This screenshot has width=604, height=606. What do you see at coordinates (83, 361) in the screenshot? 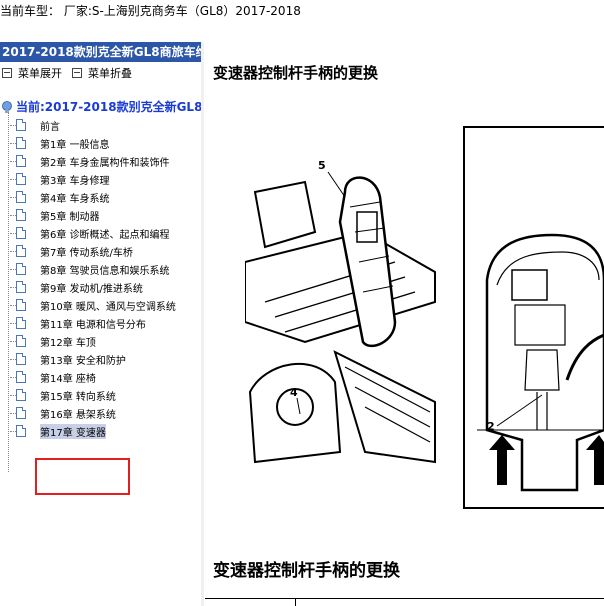
I see `tree-item-label: 第13章 安全和防护` at bounding box center [83, 361].